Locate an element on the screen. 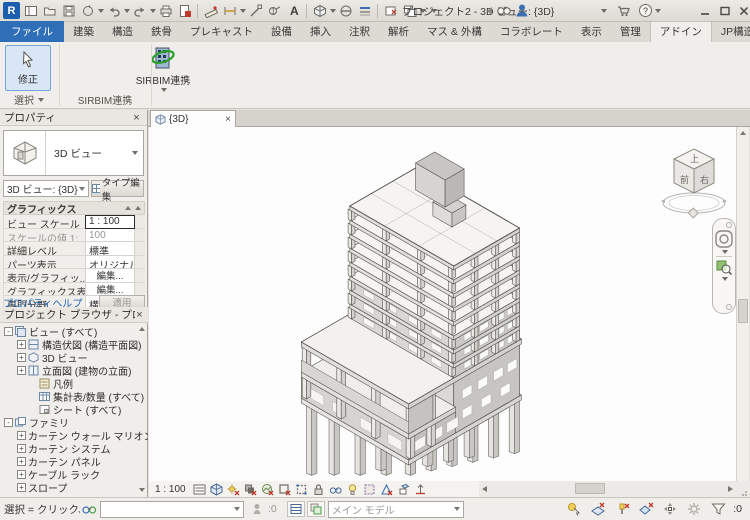  show-crop-region-icon is located at coordinates (302, 489).